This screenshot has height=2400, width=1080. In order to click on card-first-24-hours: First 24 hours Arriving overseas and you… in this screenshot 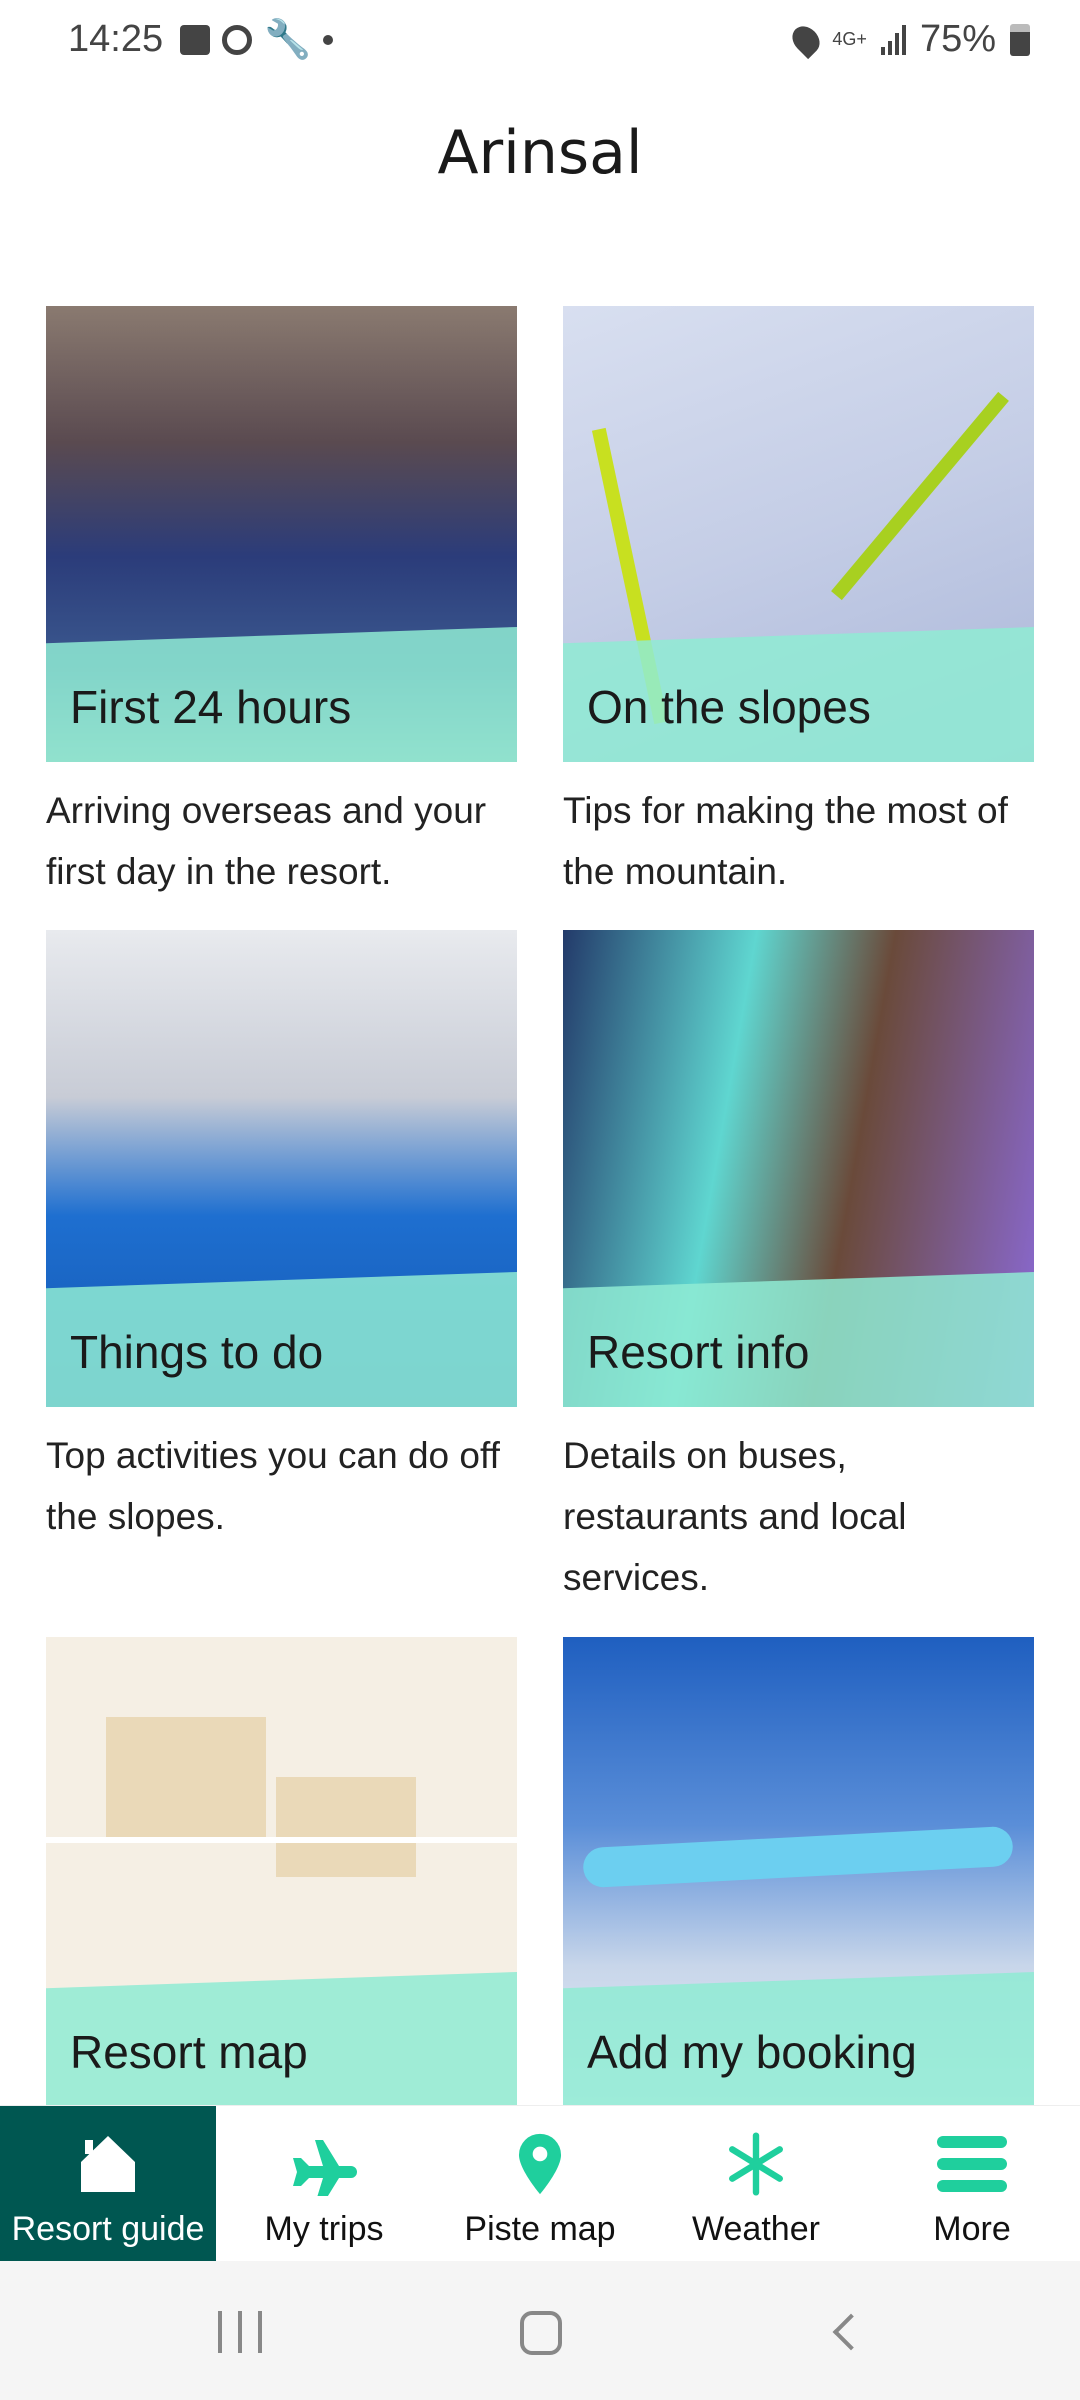, I will do `click(281, 604)`.